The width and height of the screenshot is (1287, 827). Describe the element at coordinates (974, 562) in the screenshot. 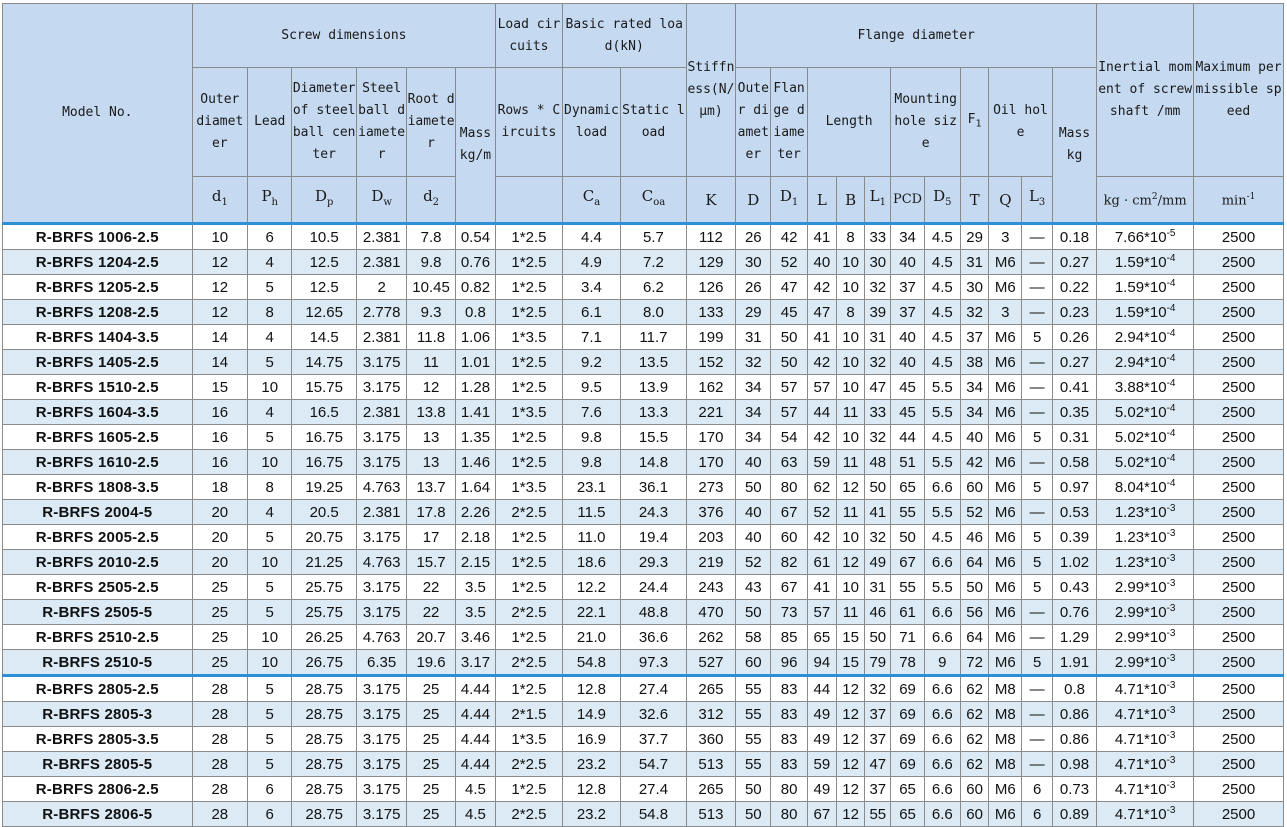

I see `cell-t: 64` at that location.